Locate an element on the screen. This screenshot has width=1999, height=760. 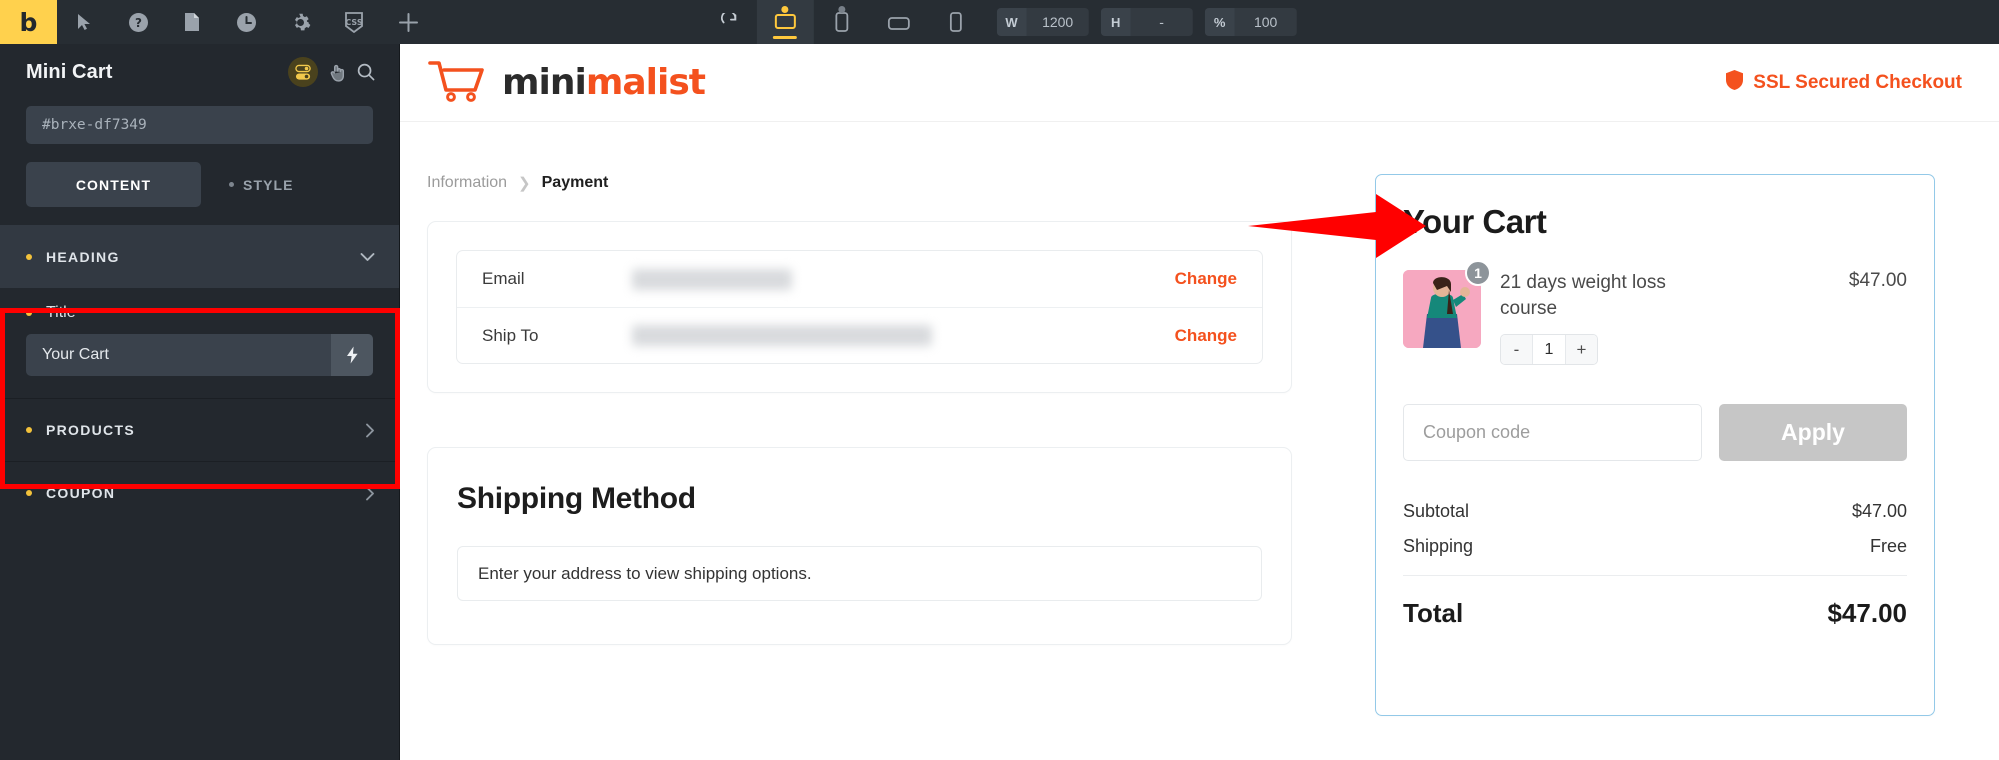
zoom-label: % is located at coordinates (1219, 22).